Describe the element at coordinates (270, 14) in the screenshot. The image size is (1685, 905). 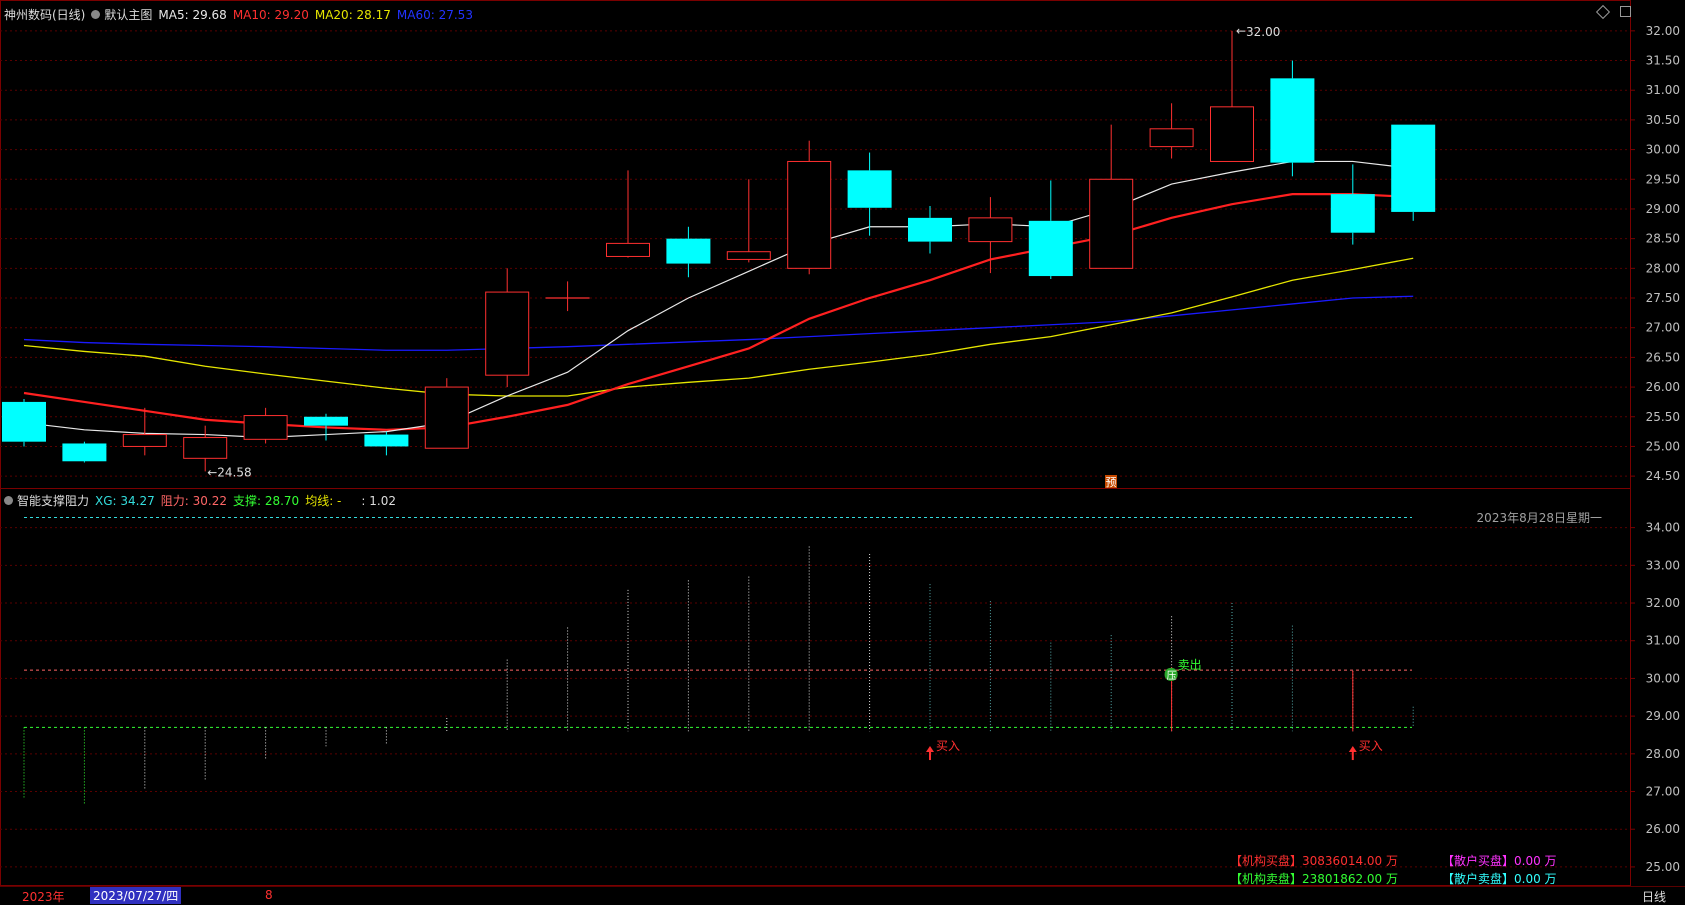
I see `ma10-value: MA10: 29.20` at that location.